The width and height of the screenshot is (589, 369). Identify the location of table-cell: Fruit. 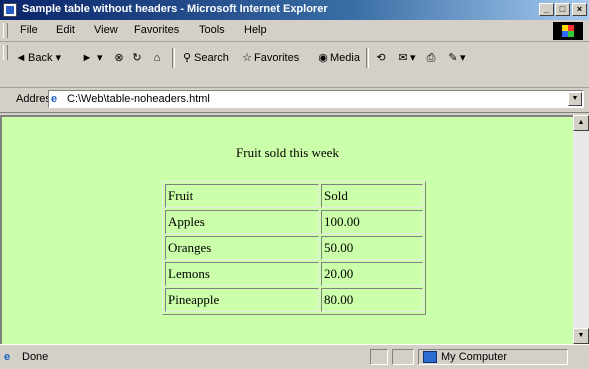
(242, 196).